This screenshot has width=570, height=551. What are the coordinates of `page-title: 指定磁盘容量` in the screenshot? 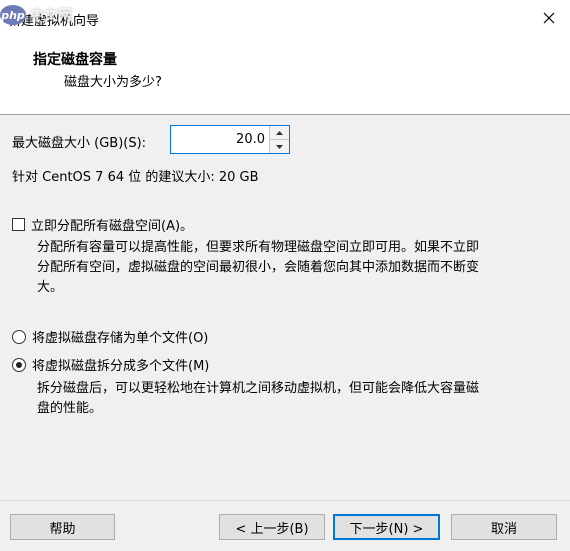 It's located at (75, 60).